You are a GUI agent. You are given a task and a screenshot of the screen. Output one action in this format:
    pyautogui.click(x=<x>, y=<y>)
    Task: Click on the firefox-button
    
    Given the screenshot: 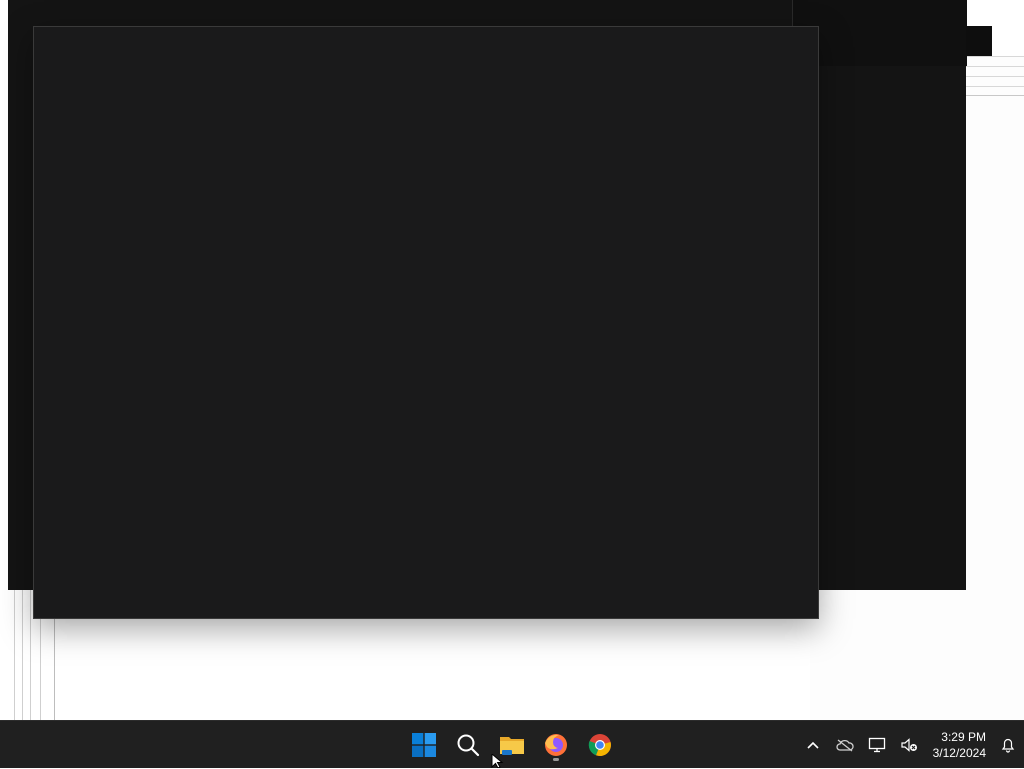 What is the action you would take?
    pyautogui.click(x=556, y=745)
    